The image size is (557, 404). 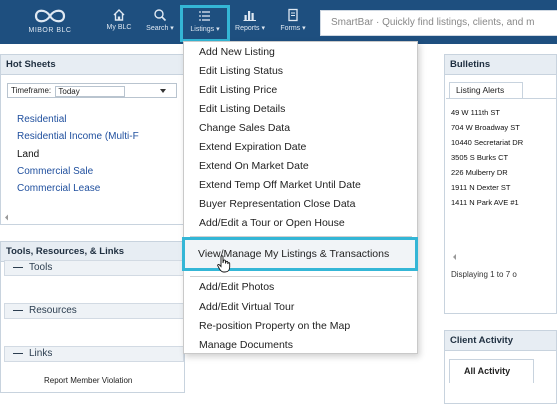 I want to click on horizontal-scrollbar, so click(x=93, y=217).